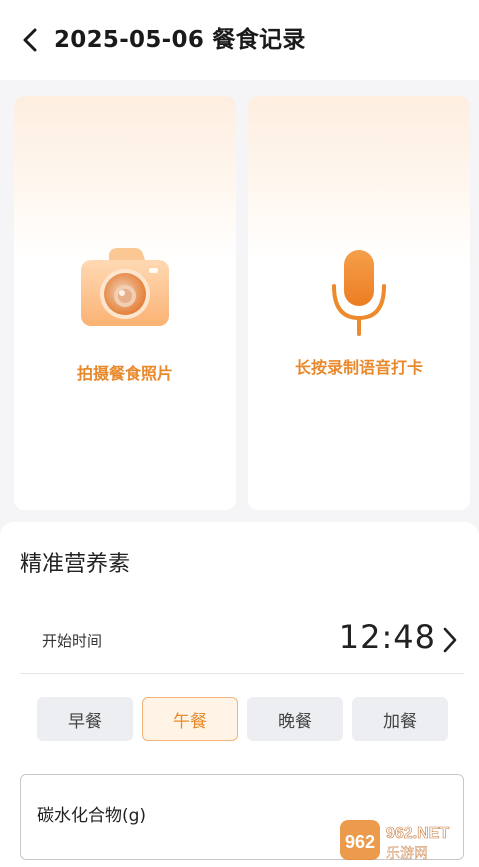  I want to click on site-watermark: 962 962.NET 乐游网, so click(406, 840).